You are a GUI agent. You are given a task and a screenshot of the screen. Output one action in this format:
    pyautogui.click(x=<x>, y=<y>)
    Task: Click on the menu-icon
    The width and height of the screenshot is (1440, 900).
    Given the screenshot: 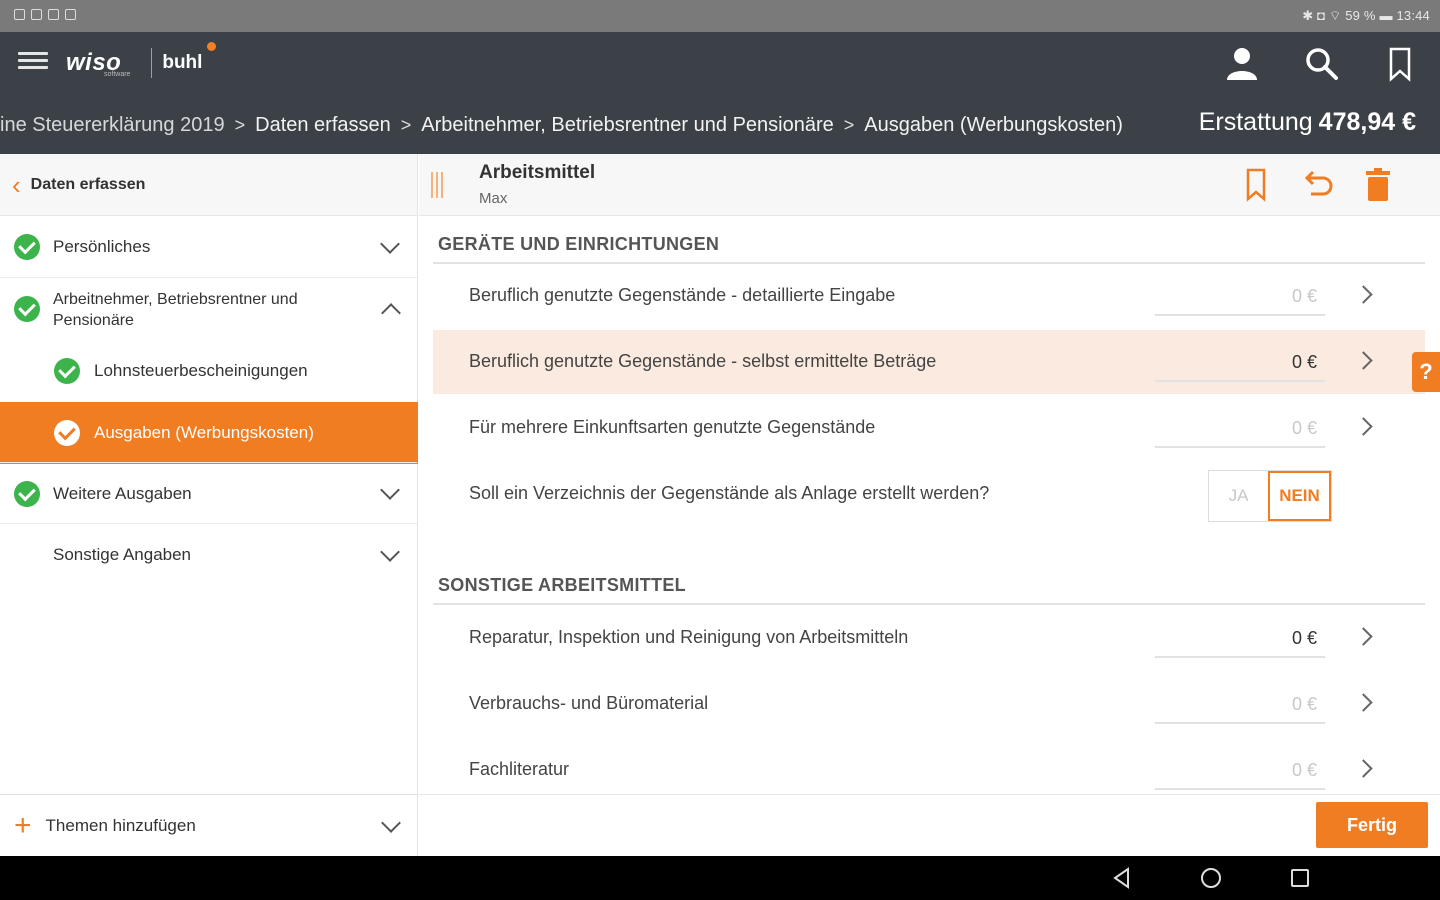 What is the action you would take?
    pyautogui.click(x=33, y=62)
    